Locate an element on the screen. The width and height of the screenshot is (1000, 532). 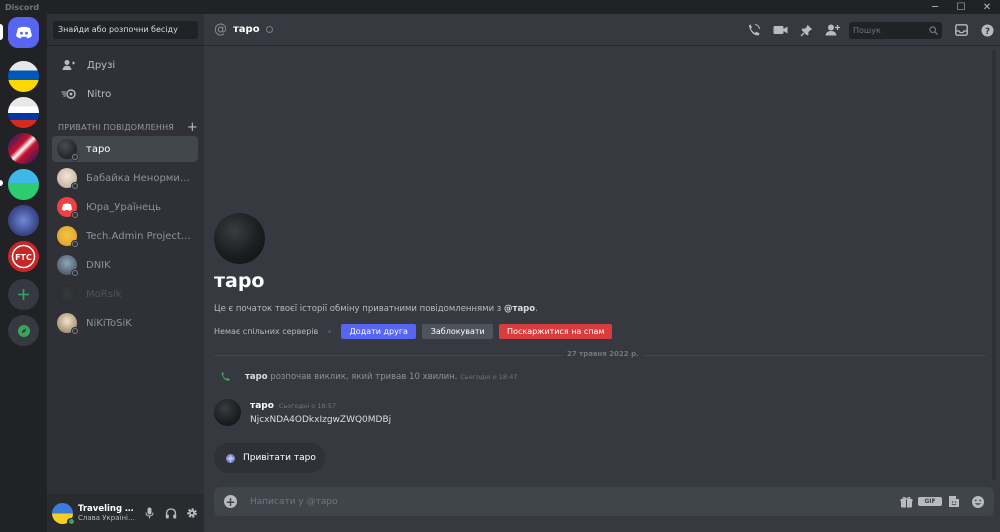
message-scrollbar is located at coordinates (994, 265).